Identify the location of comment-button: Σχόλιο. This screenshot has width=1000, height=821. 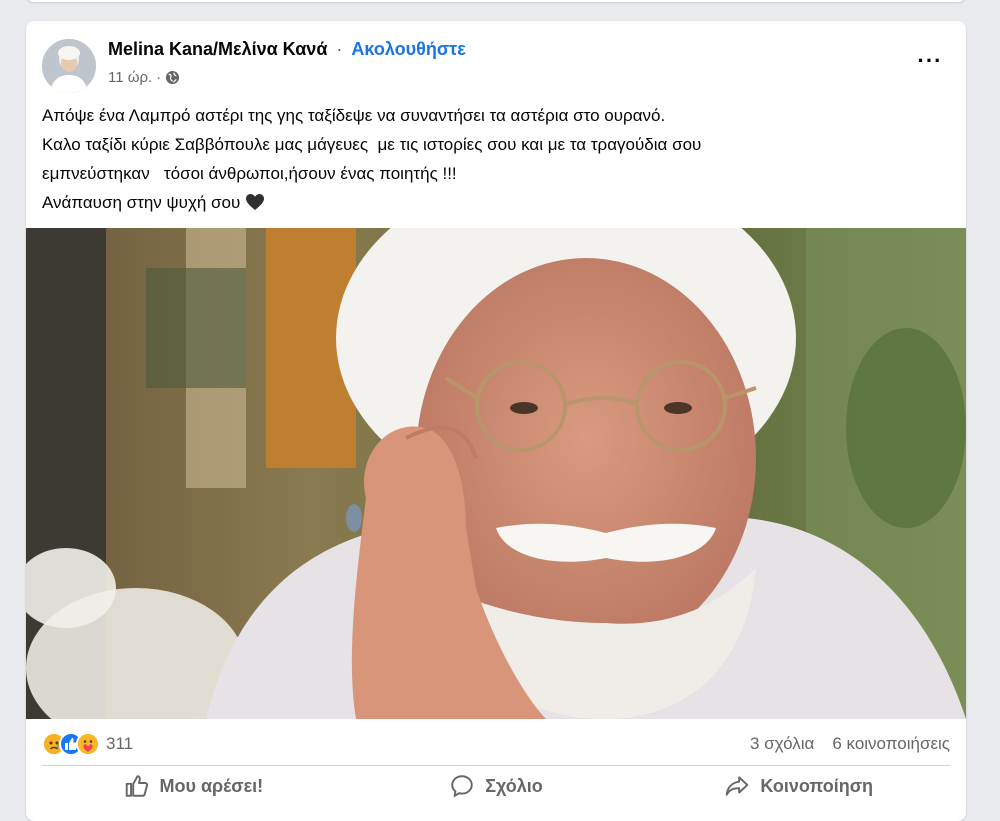
(496, 786).